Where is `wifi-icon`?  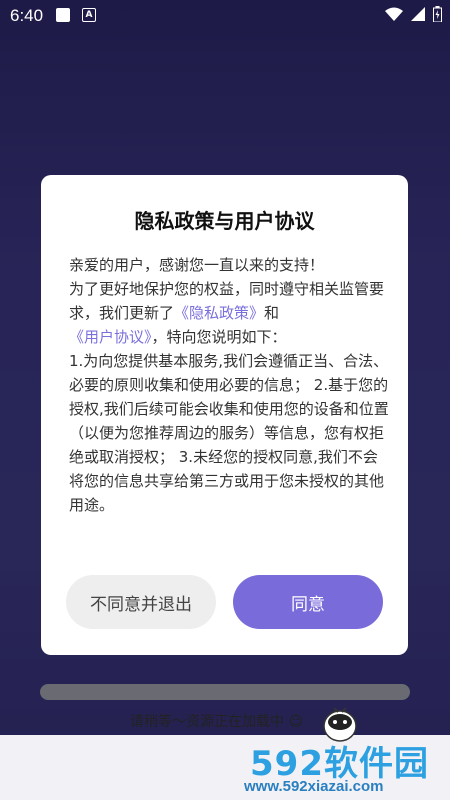 wifi-icon is located at coordinates (394, 14).